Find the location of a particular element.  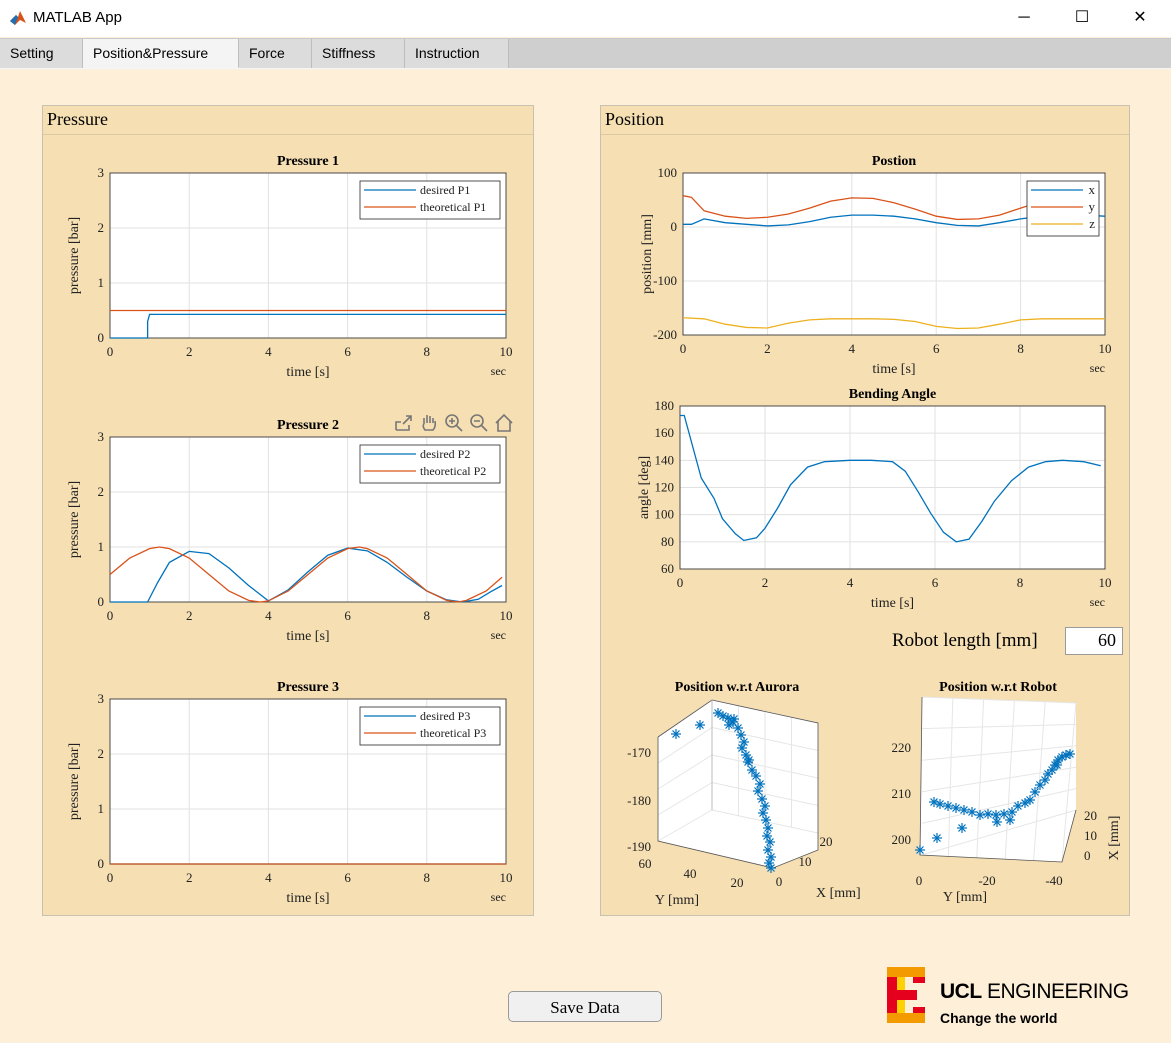

pressure3-ytick-label: 0 is located at coordinates (101, 863).